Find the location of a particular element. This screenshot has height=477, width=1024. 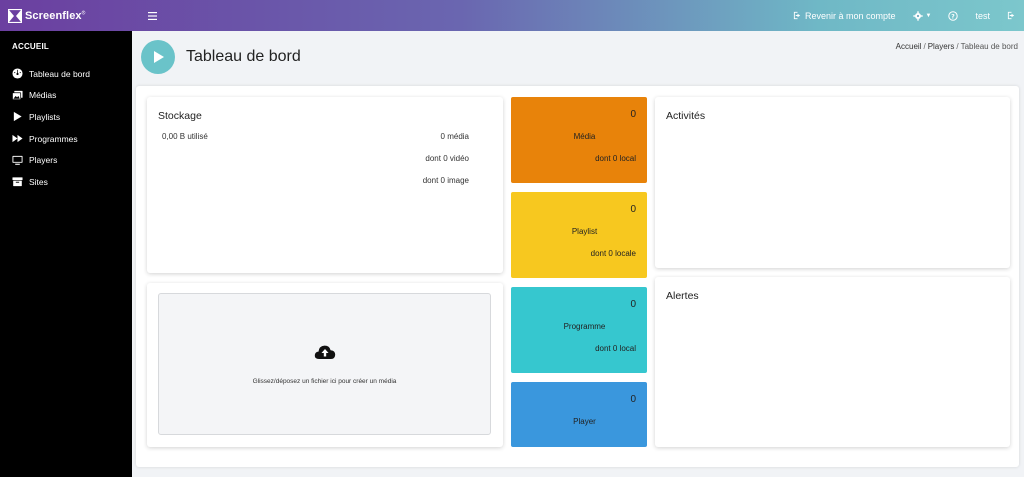

sidebar-item-label: Tableau de bord is located at coordinates (59, 73).